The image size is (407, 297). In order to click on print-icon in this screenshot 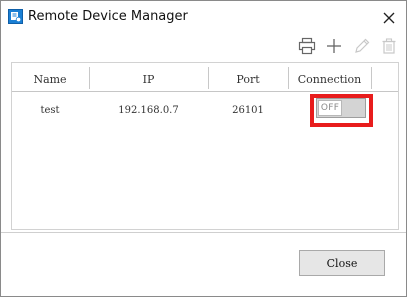, I will do `click(307, 46)`.